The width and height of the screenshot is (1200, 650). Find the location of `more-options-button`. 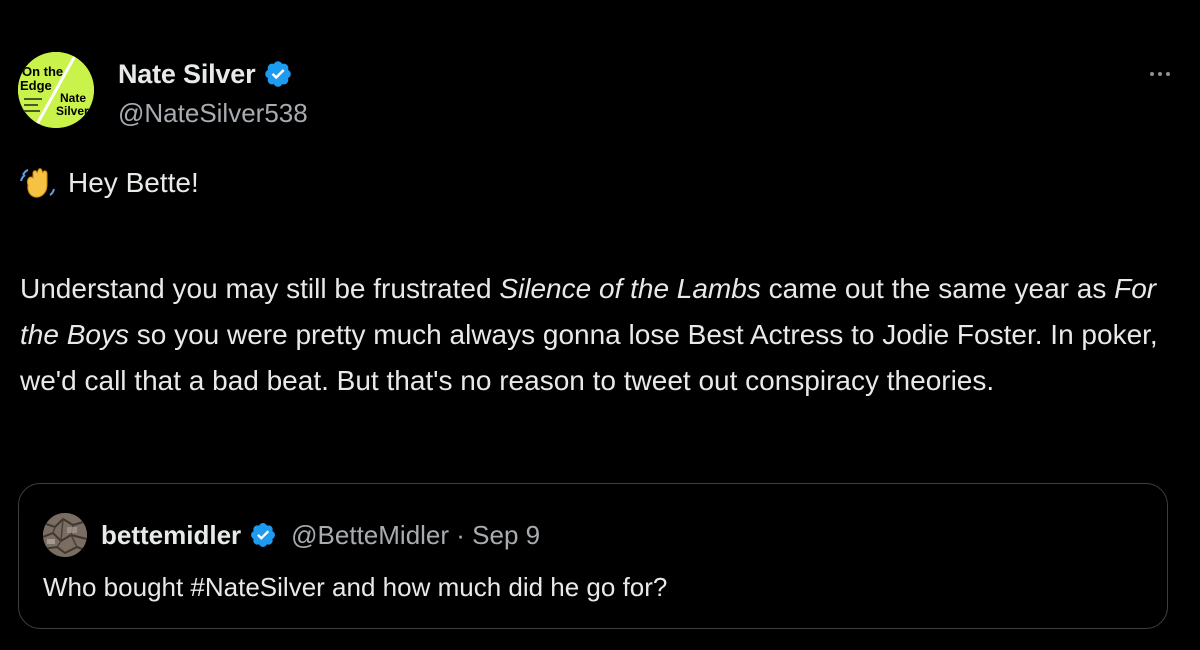

more-options-button is located at coordinates (1160, 74).